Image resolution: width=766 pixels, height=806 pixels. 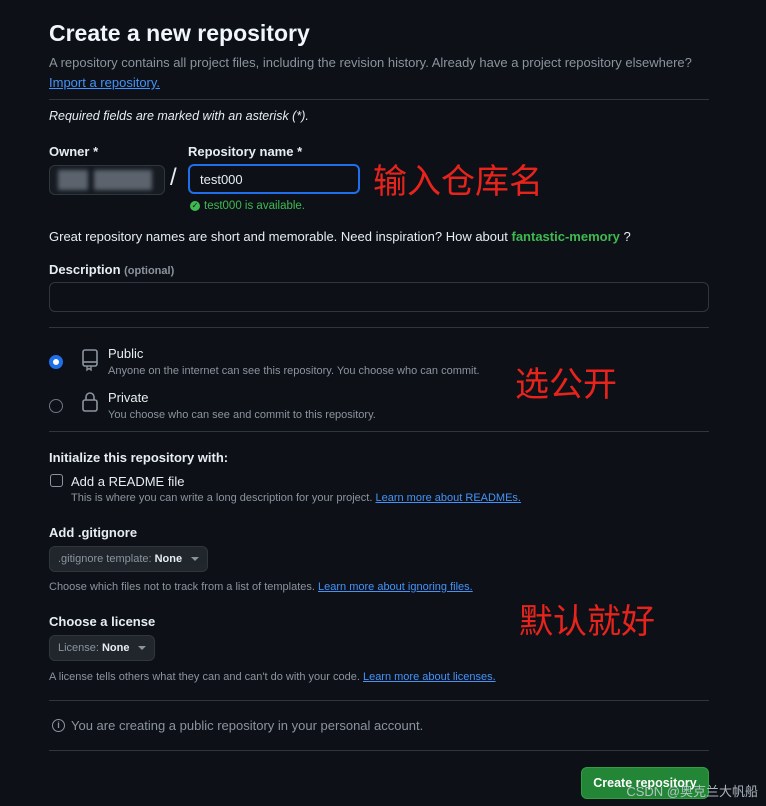 What do you see at coordinates (85, 269) in the screenshot?
I see `description-label-text: Description` at bounding box center [85, 269].